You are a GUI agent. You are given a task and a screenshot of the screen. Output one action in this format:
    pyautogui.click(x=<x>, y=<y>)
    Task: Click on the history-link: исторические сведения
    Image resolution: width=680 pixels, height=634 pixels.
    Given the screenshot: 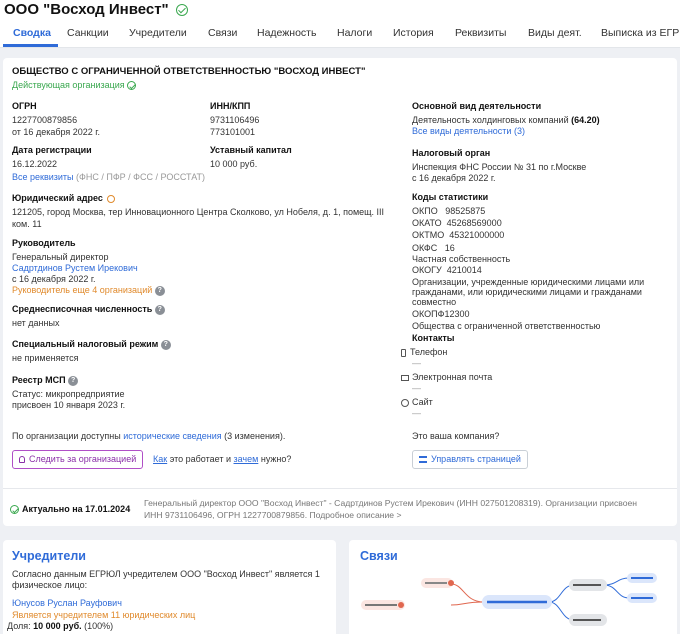 What is the action you would take?
    pyautogui.click(x=172, y=436)
    